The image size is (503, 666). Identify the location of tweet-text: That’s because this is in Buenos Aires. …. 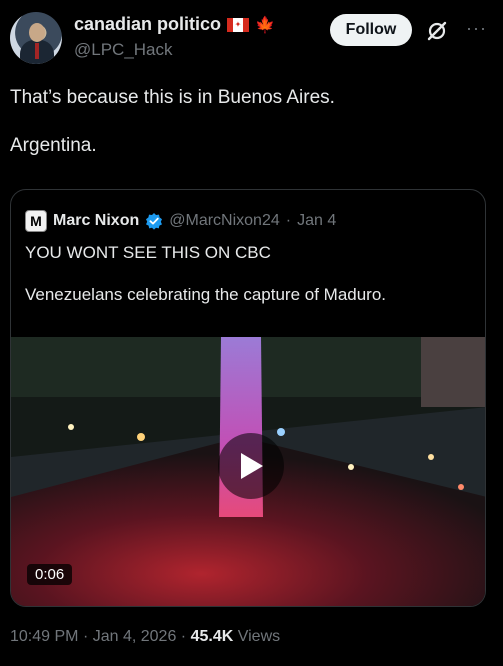
(172, 134).